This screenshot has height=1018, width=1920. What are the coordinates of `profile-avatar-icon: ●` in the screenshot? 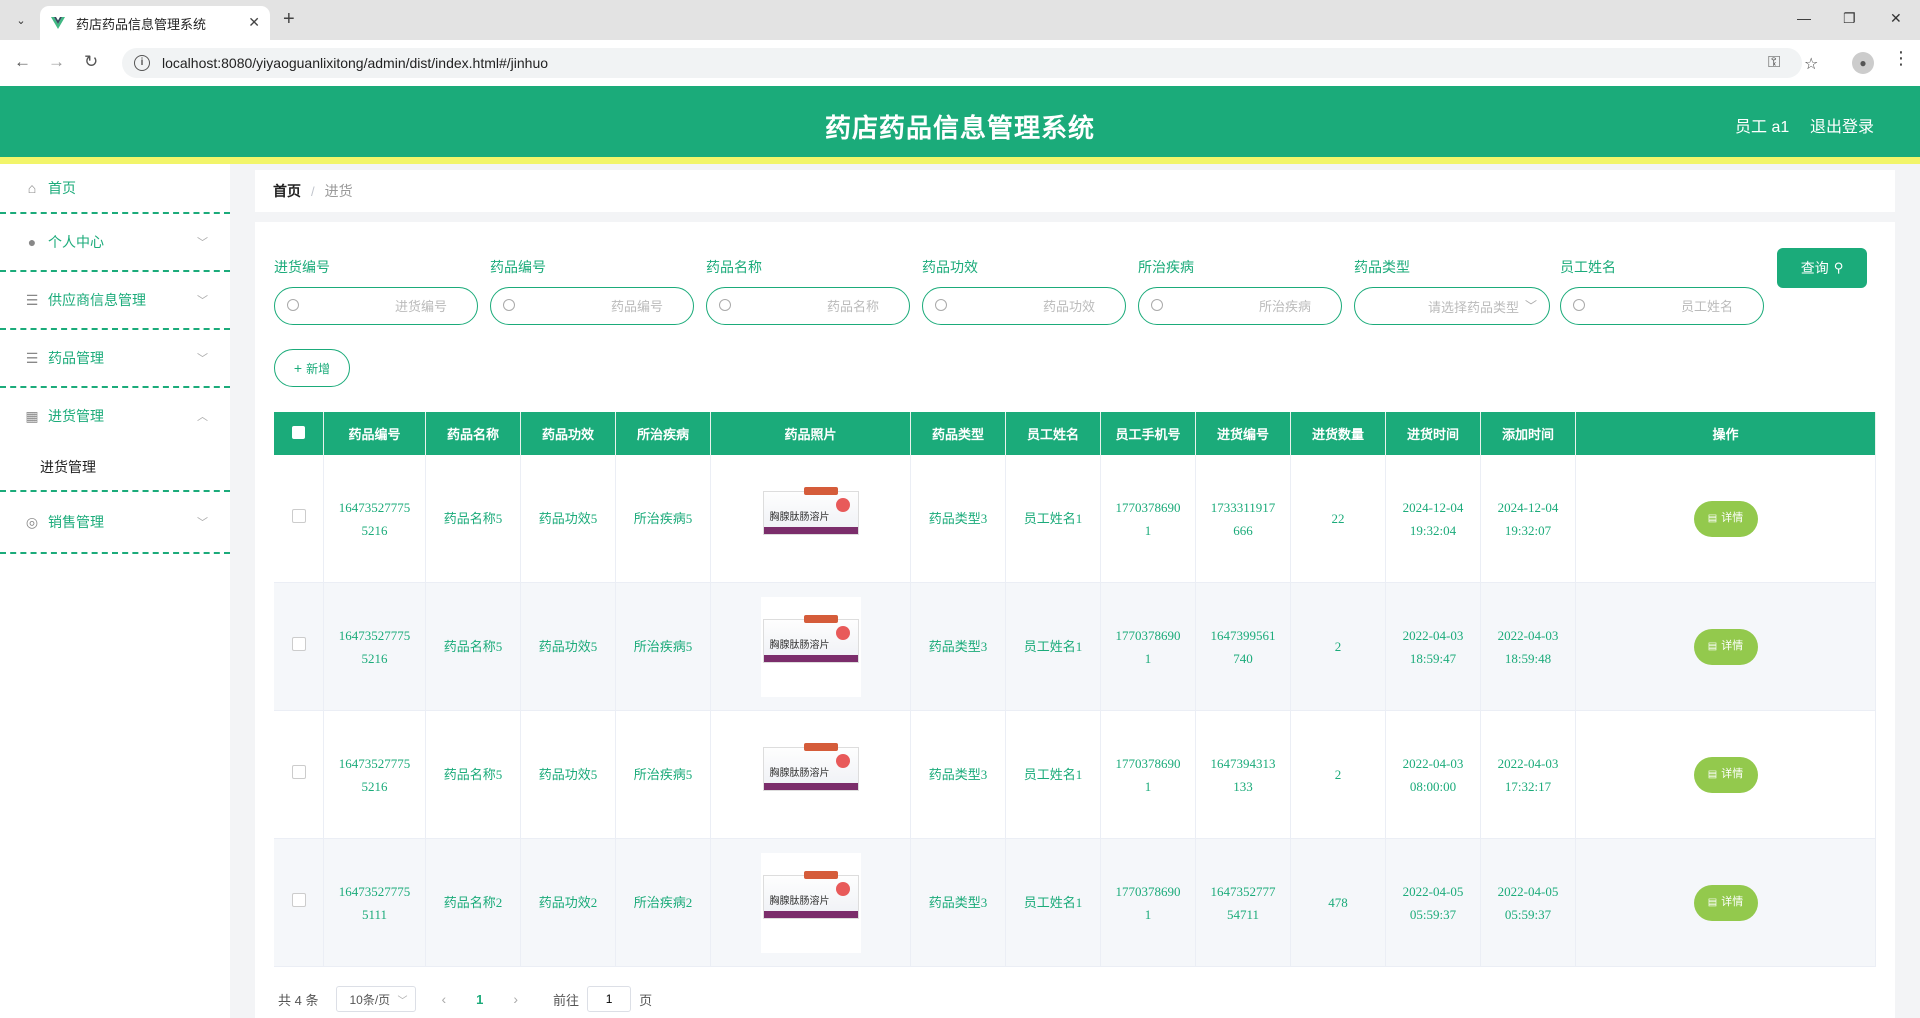 It's located at (1863, 63).